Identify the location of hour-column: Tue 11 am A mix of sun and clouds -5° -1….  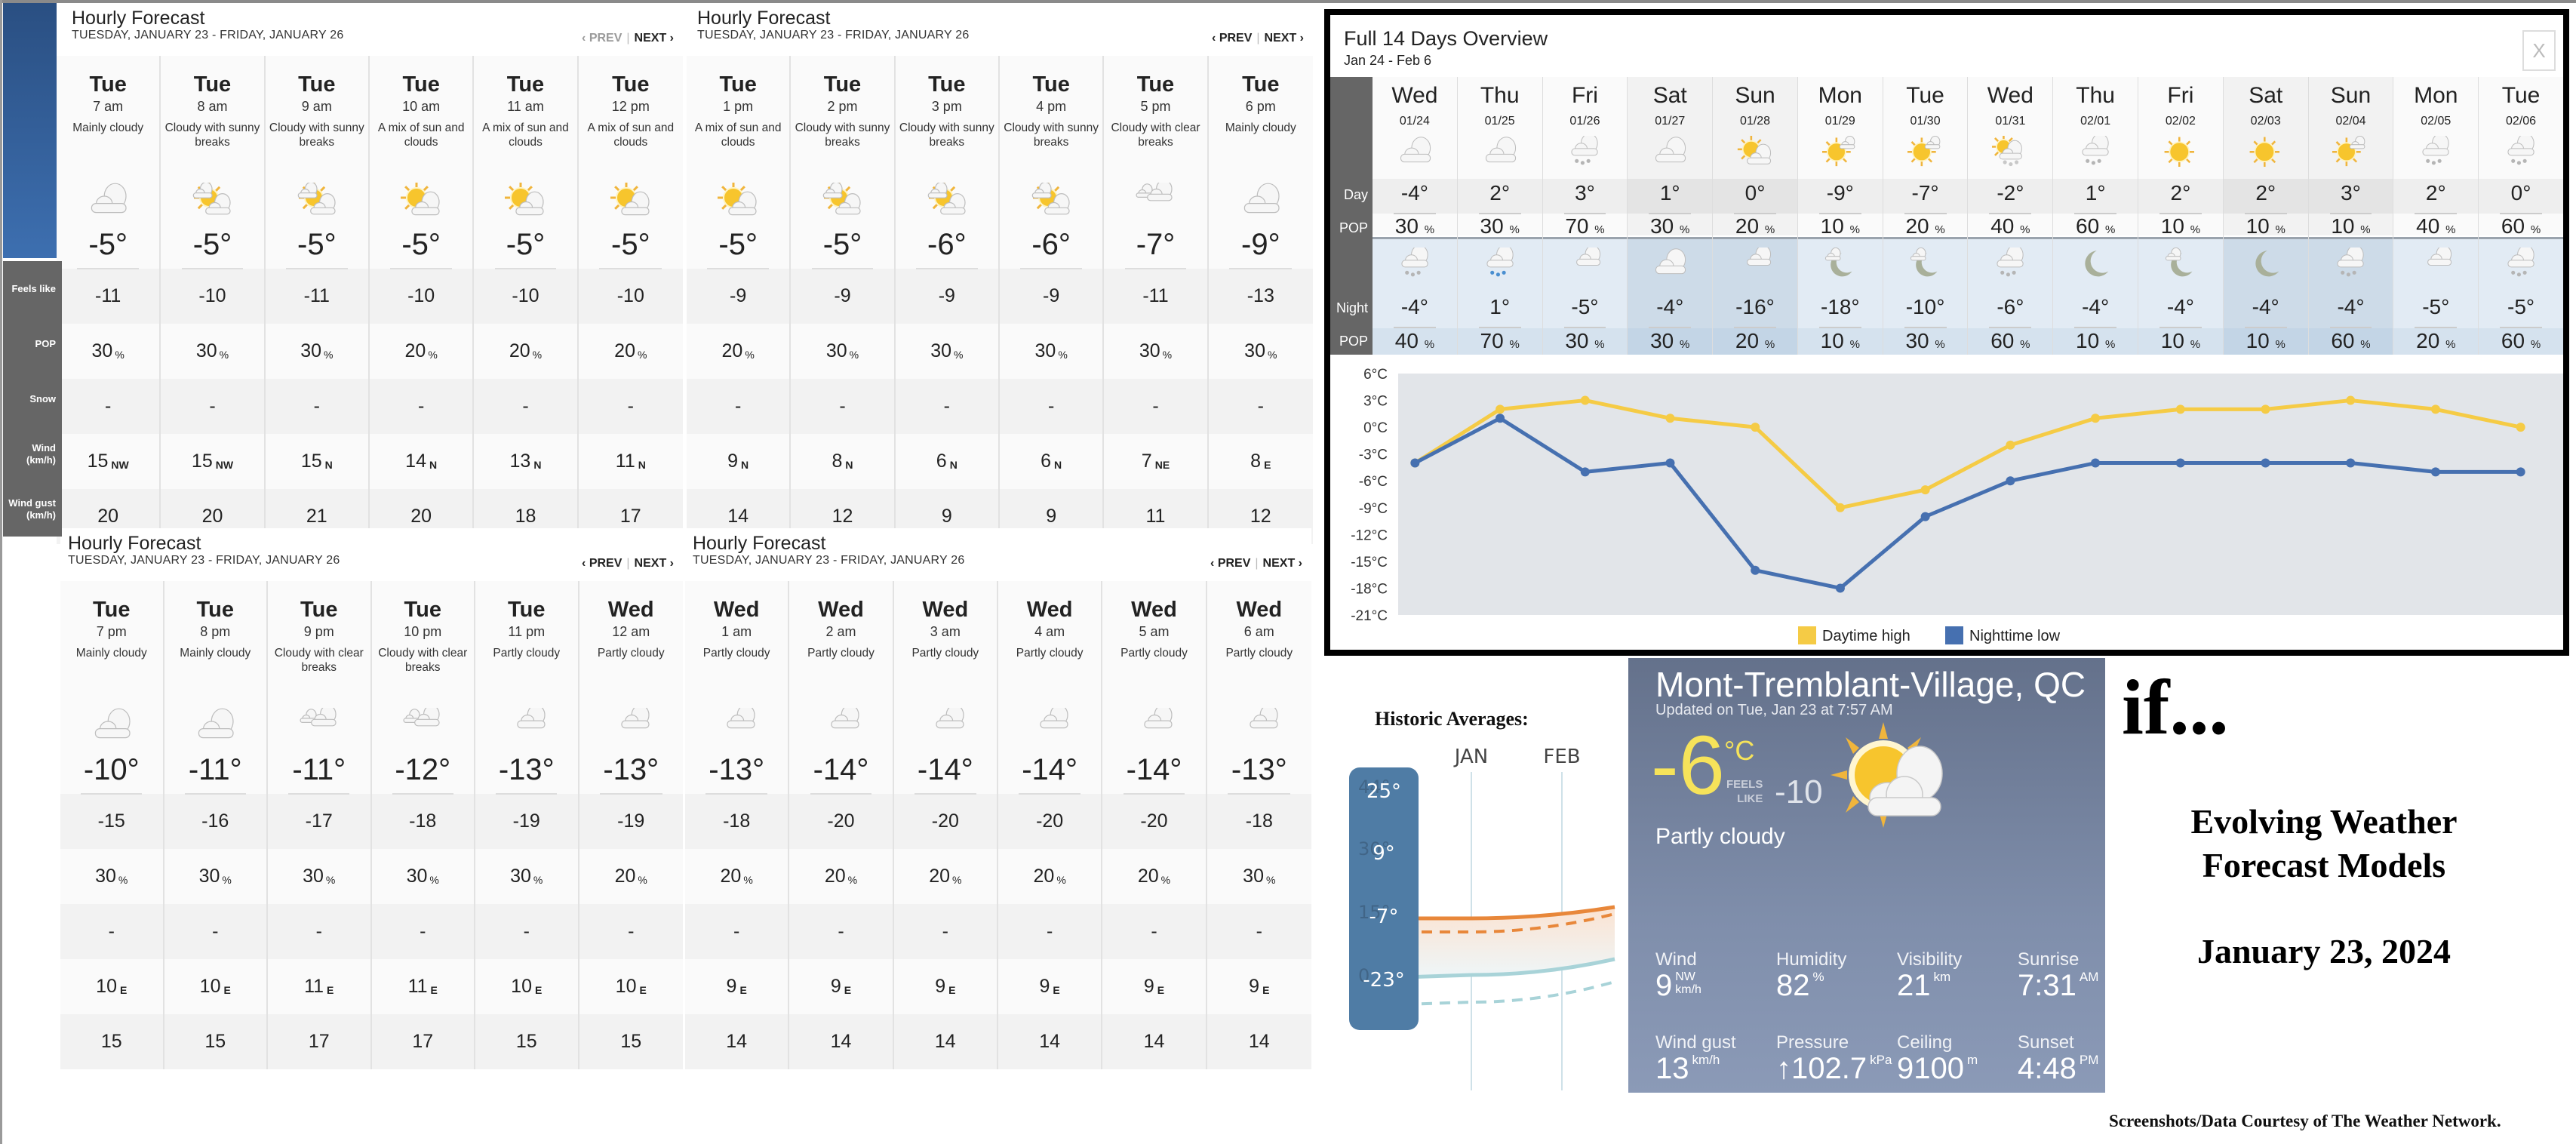
(526, 300).